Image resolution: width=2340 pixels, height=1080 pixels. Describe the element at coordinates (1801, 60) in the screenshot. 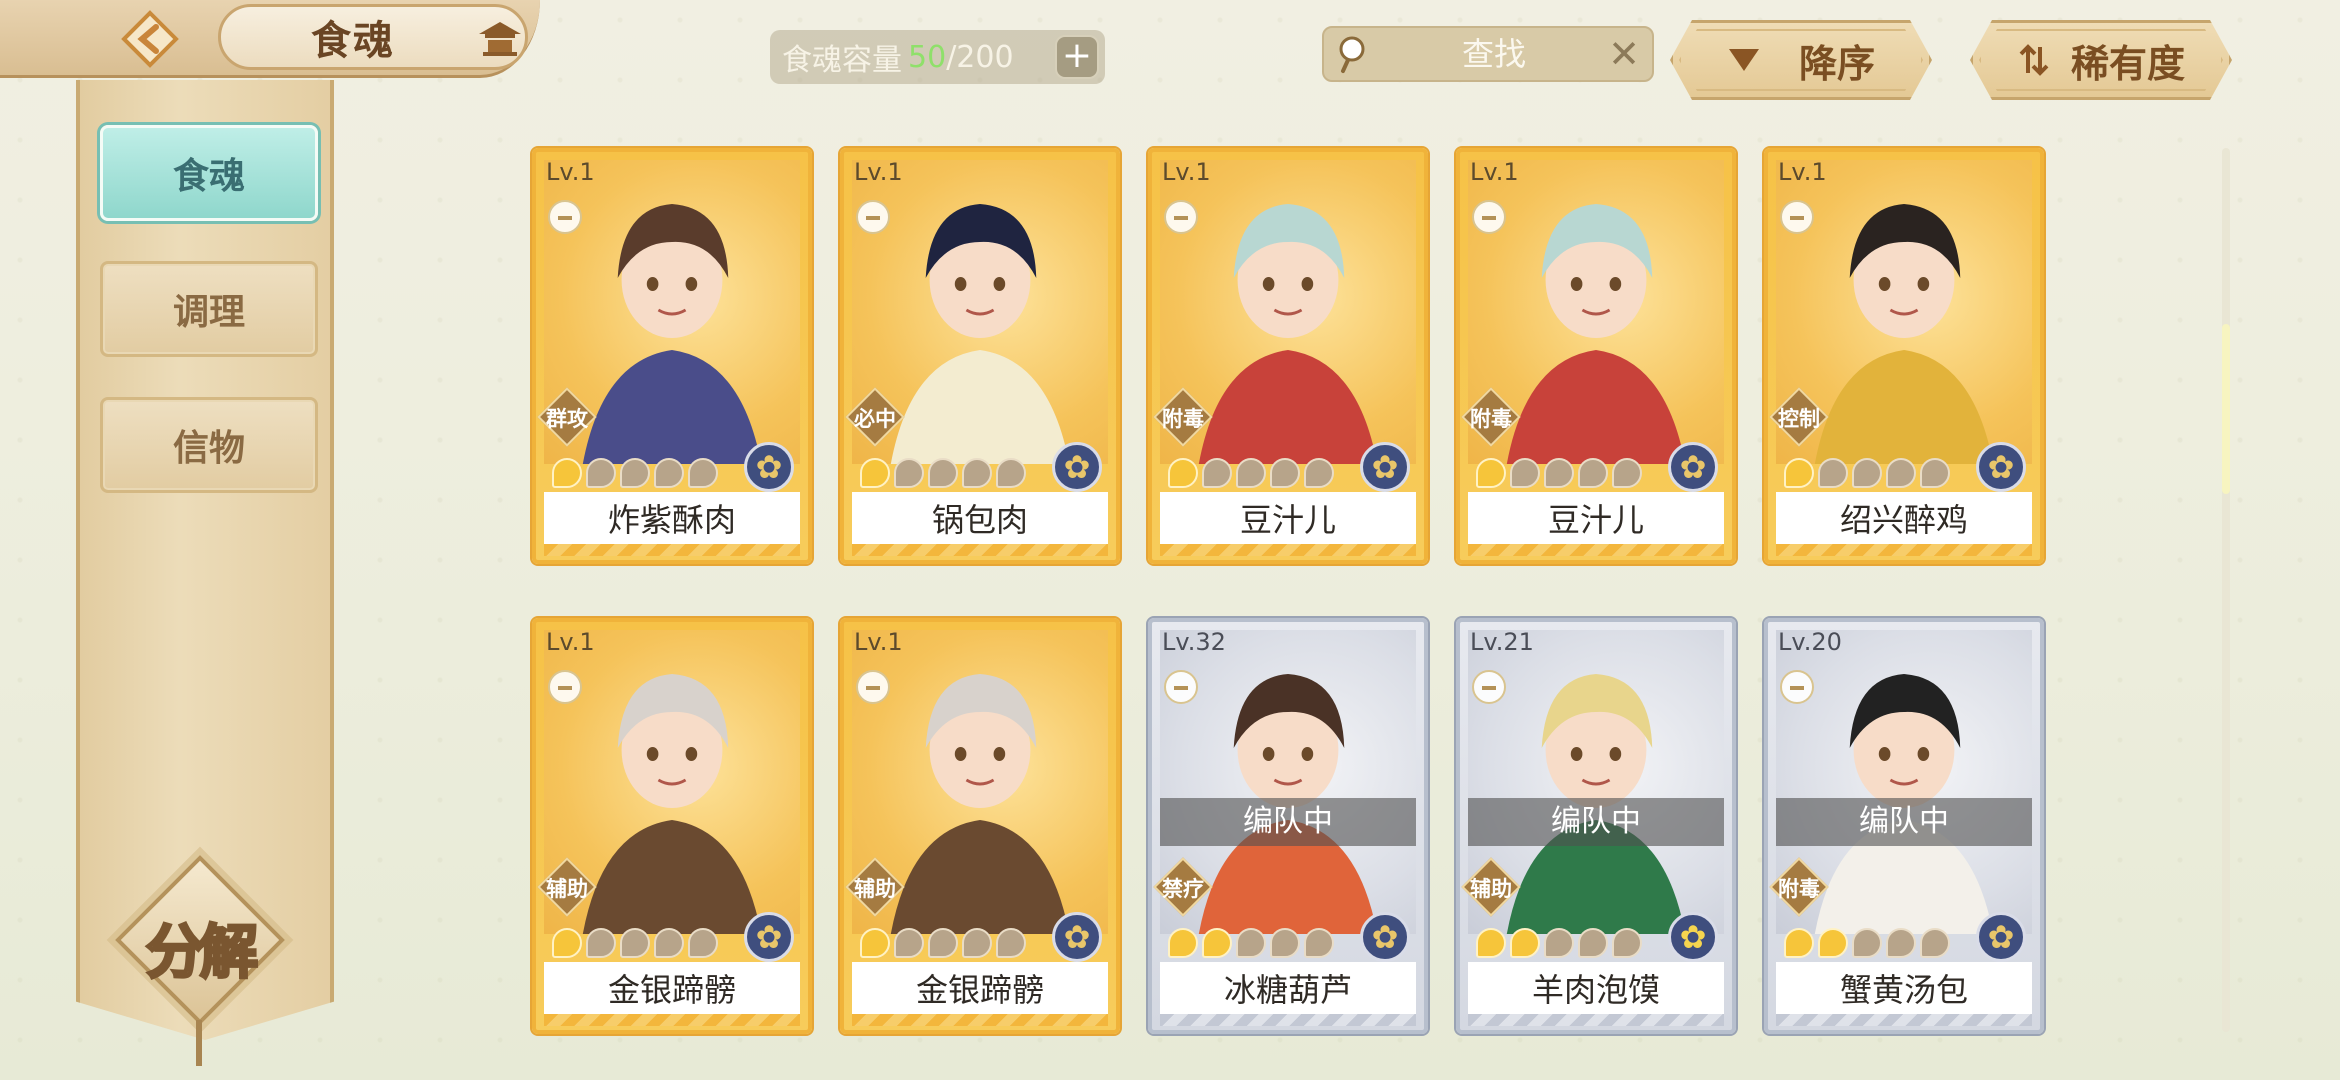

I see `sort-order-button: 降序` at that location.